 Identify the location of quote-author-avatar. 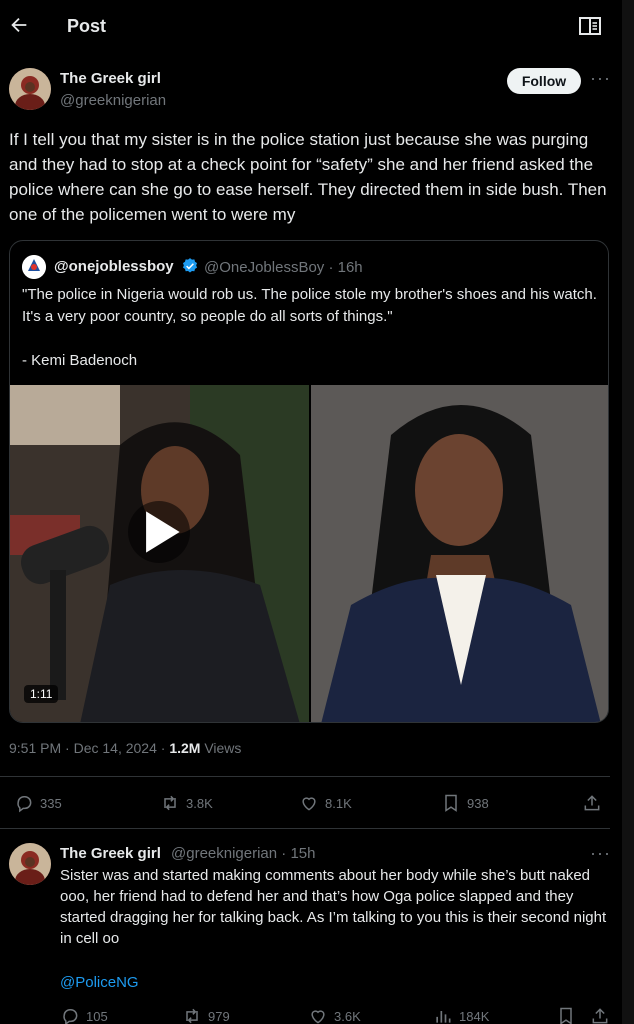
(34, 267).